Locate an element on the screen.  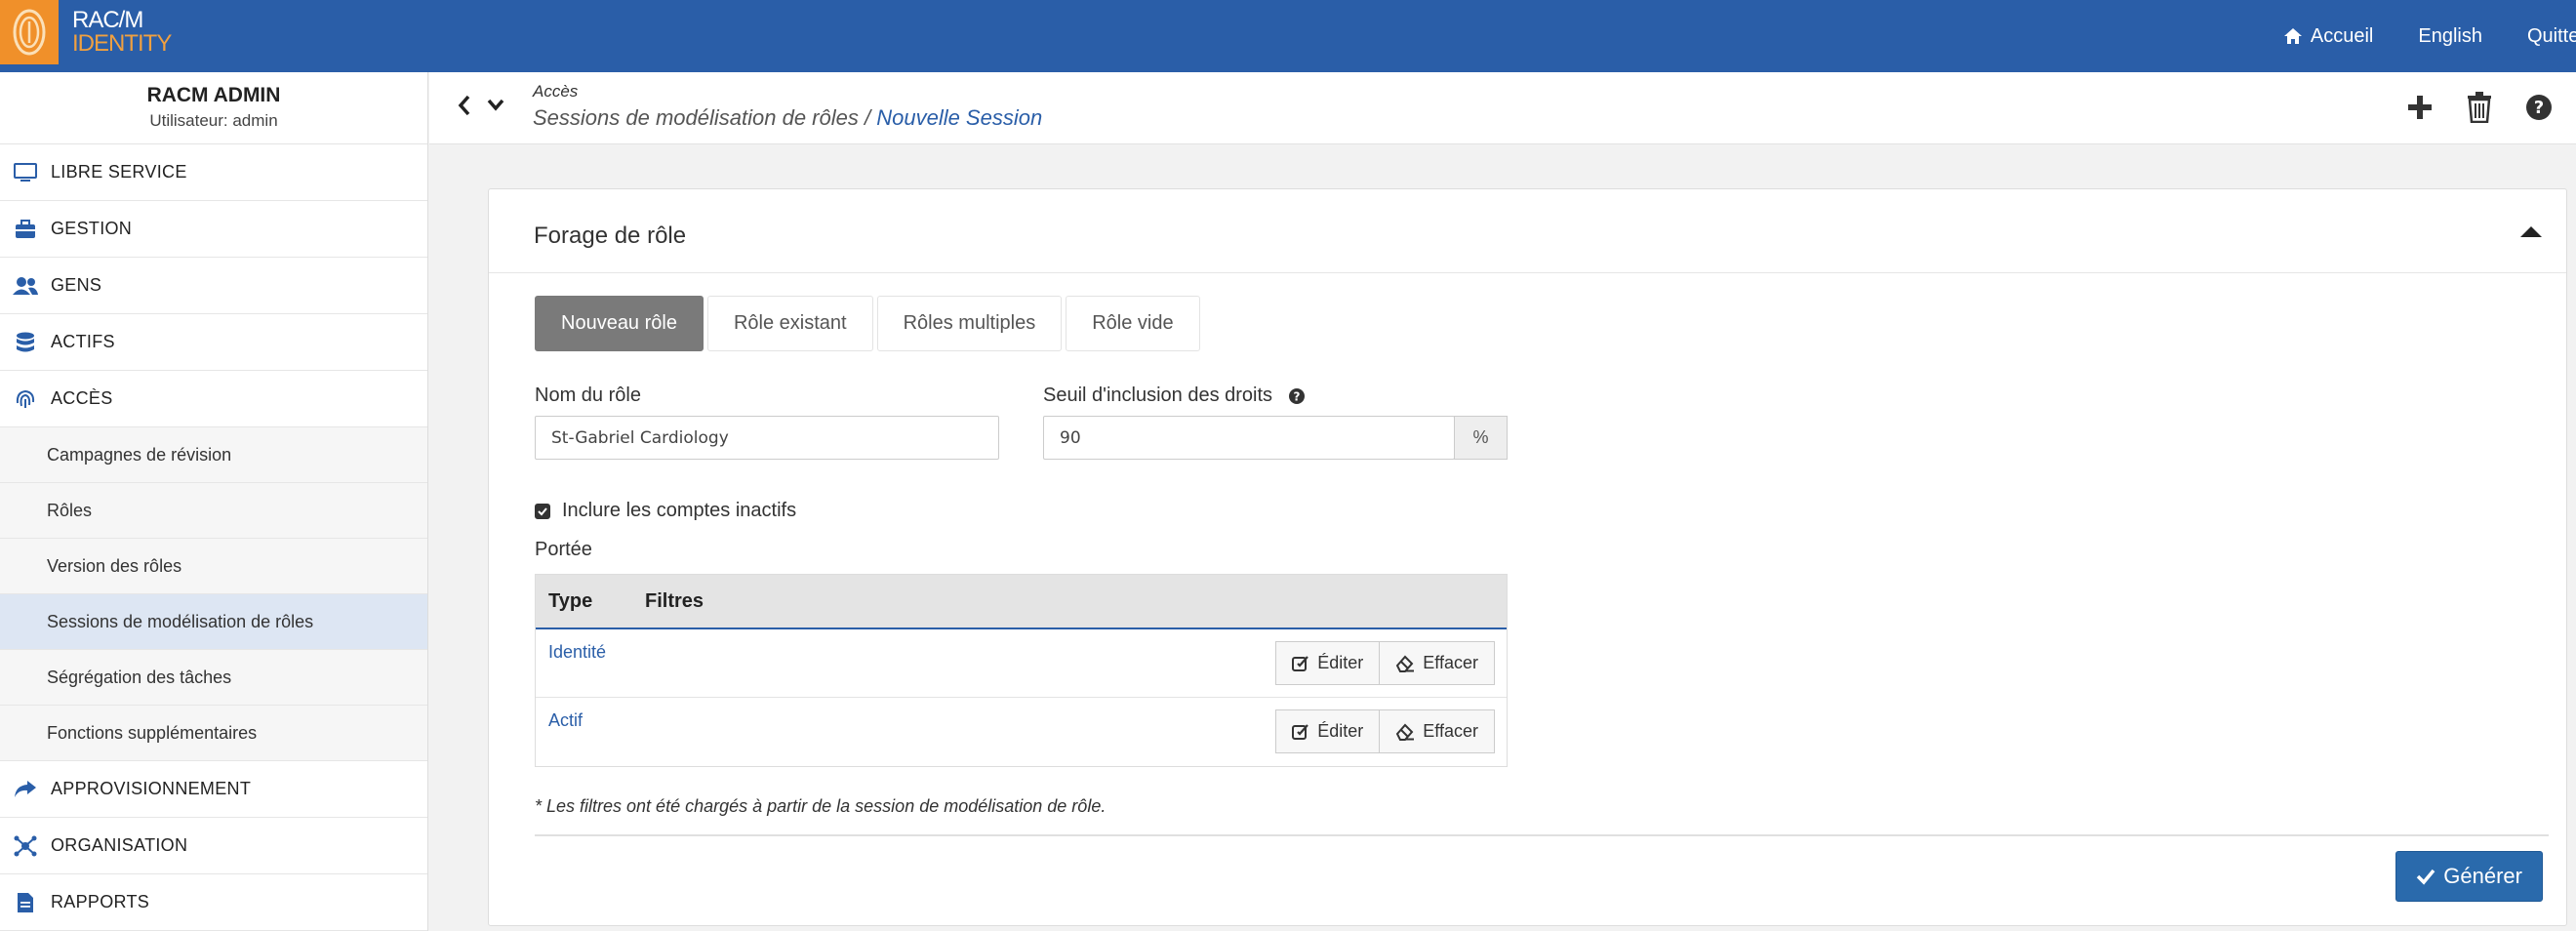
sidebar-item-approvisionnement: APPROVISIONNEMENT is located at coordinates (213, 789).